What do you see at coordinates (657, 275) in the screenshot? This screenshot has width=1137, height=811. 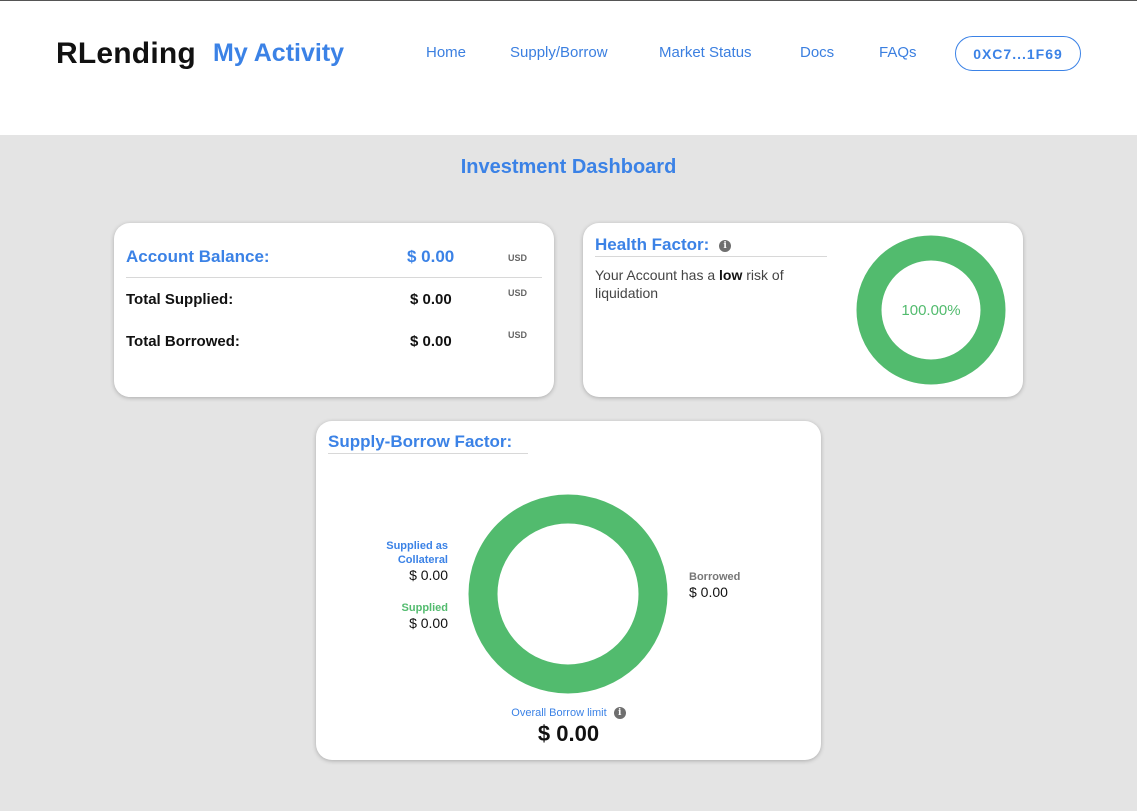 I see `health-text-prefix: Your Account has a` at bounding box center [657, 275].